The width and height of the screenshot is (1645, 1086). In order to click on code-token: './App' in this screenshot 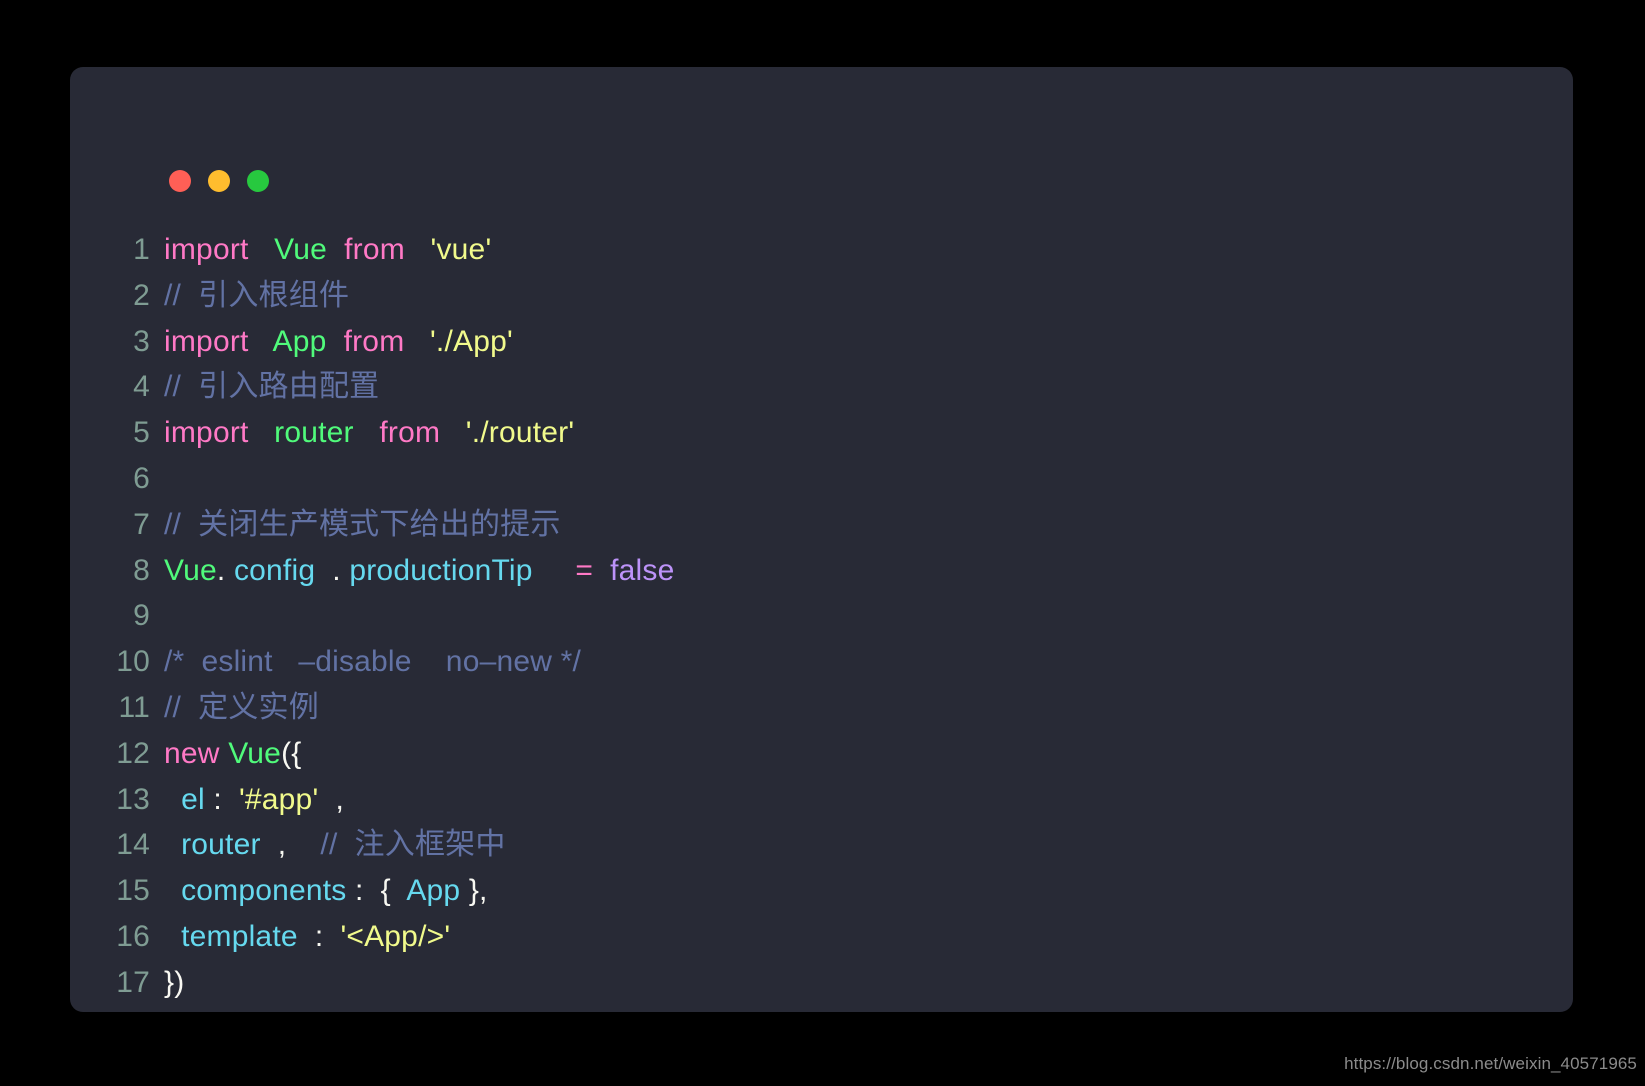, I will do `click(471, 341)`.